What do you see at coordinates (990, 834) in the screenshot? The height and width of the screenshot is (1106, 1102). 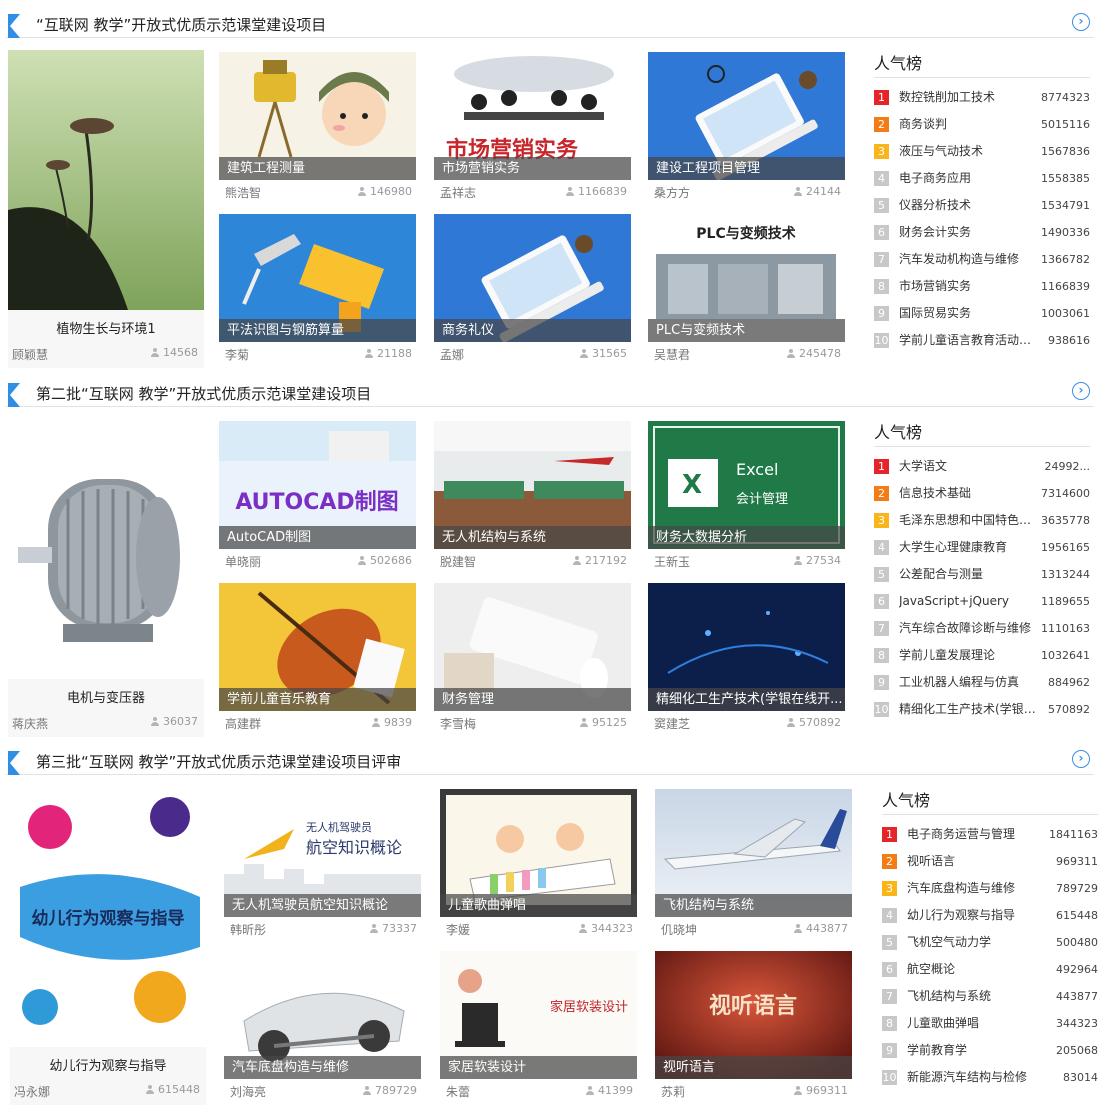 I see `ranking-item: 1 电子商务运营与管理 1841163` at bounding box center [990, 834].